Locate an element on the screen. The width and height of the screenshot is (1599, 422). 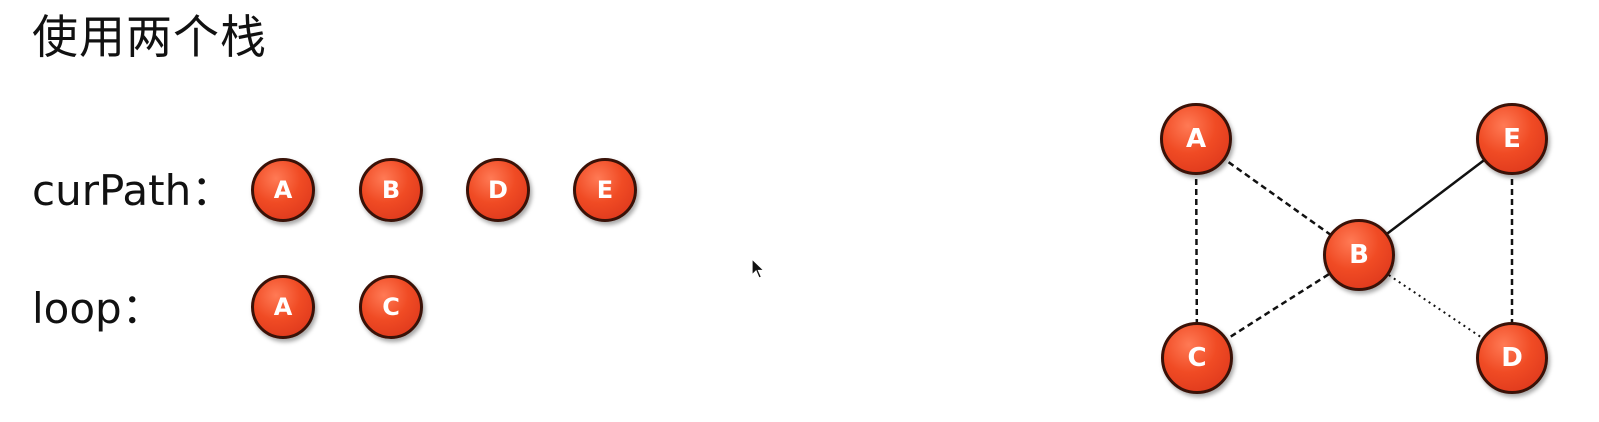
graph-node-b: B is located at coordinates (1359, 255).